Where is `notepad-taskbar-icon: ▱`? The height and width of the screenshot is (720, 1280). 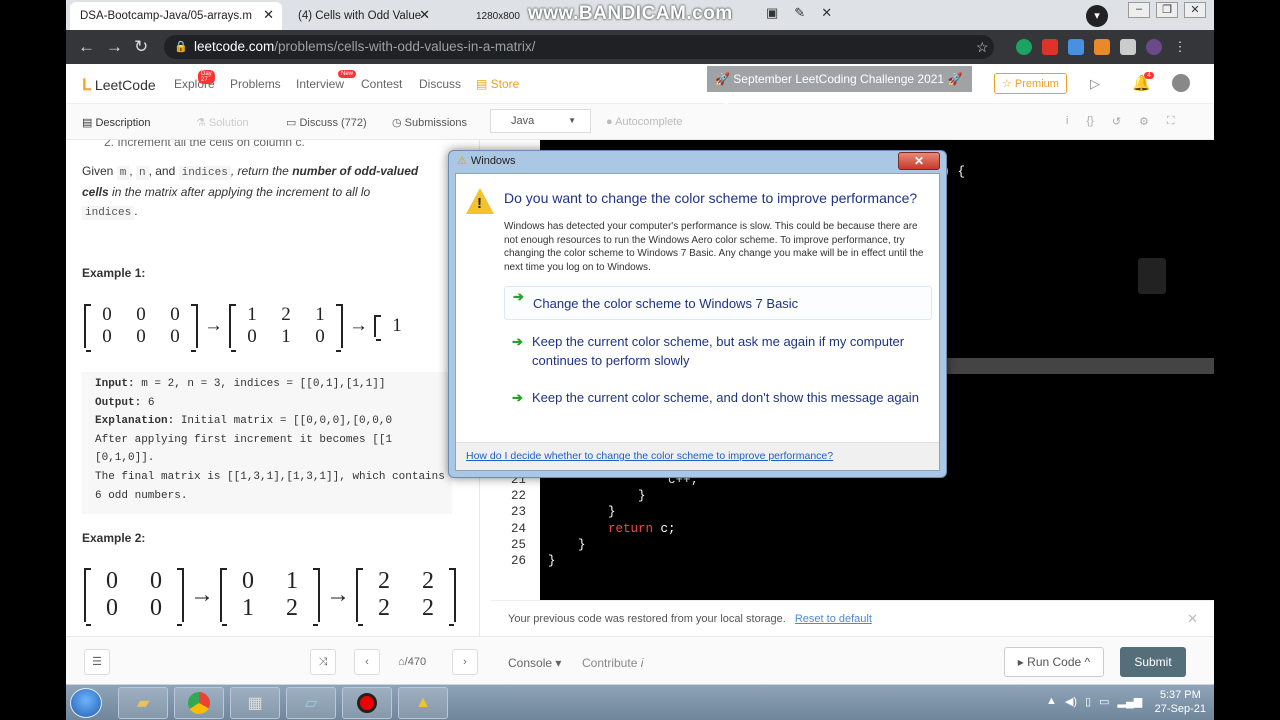 notepad-taskbar-icon: ▱ is located at coordinates (311, 703).